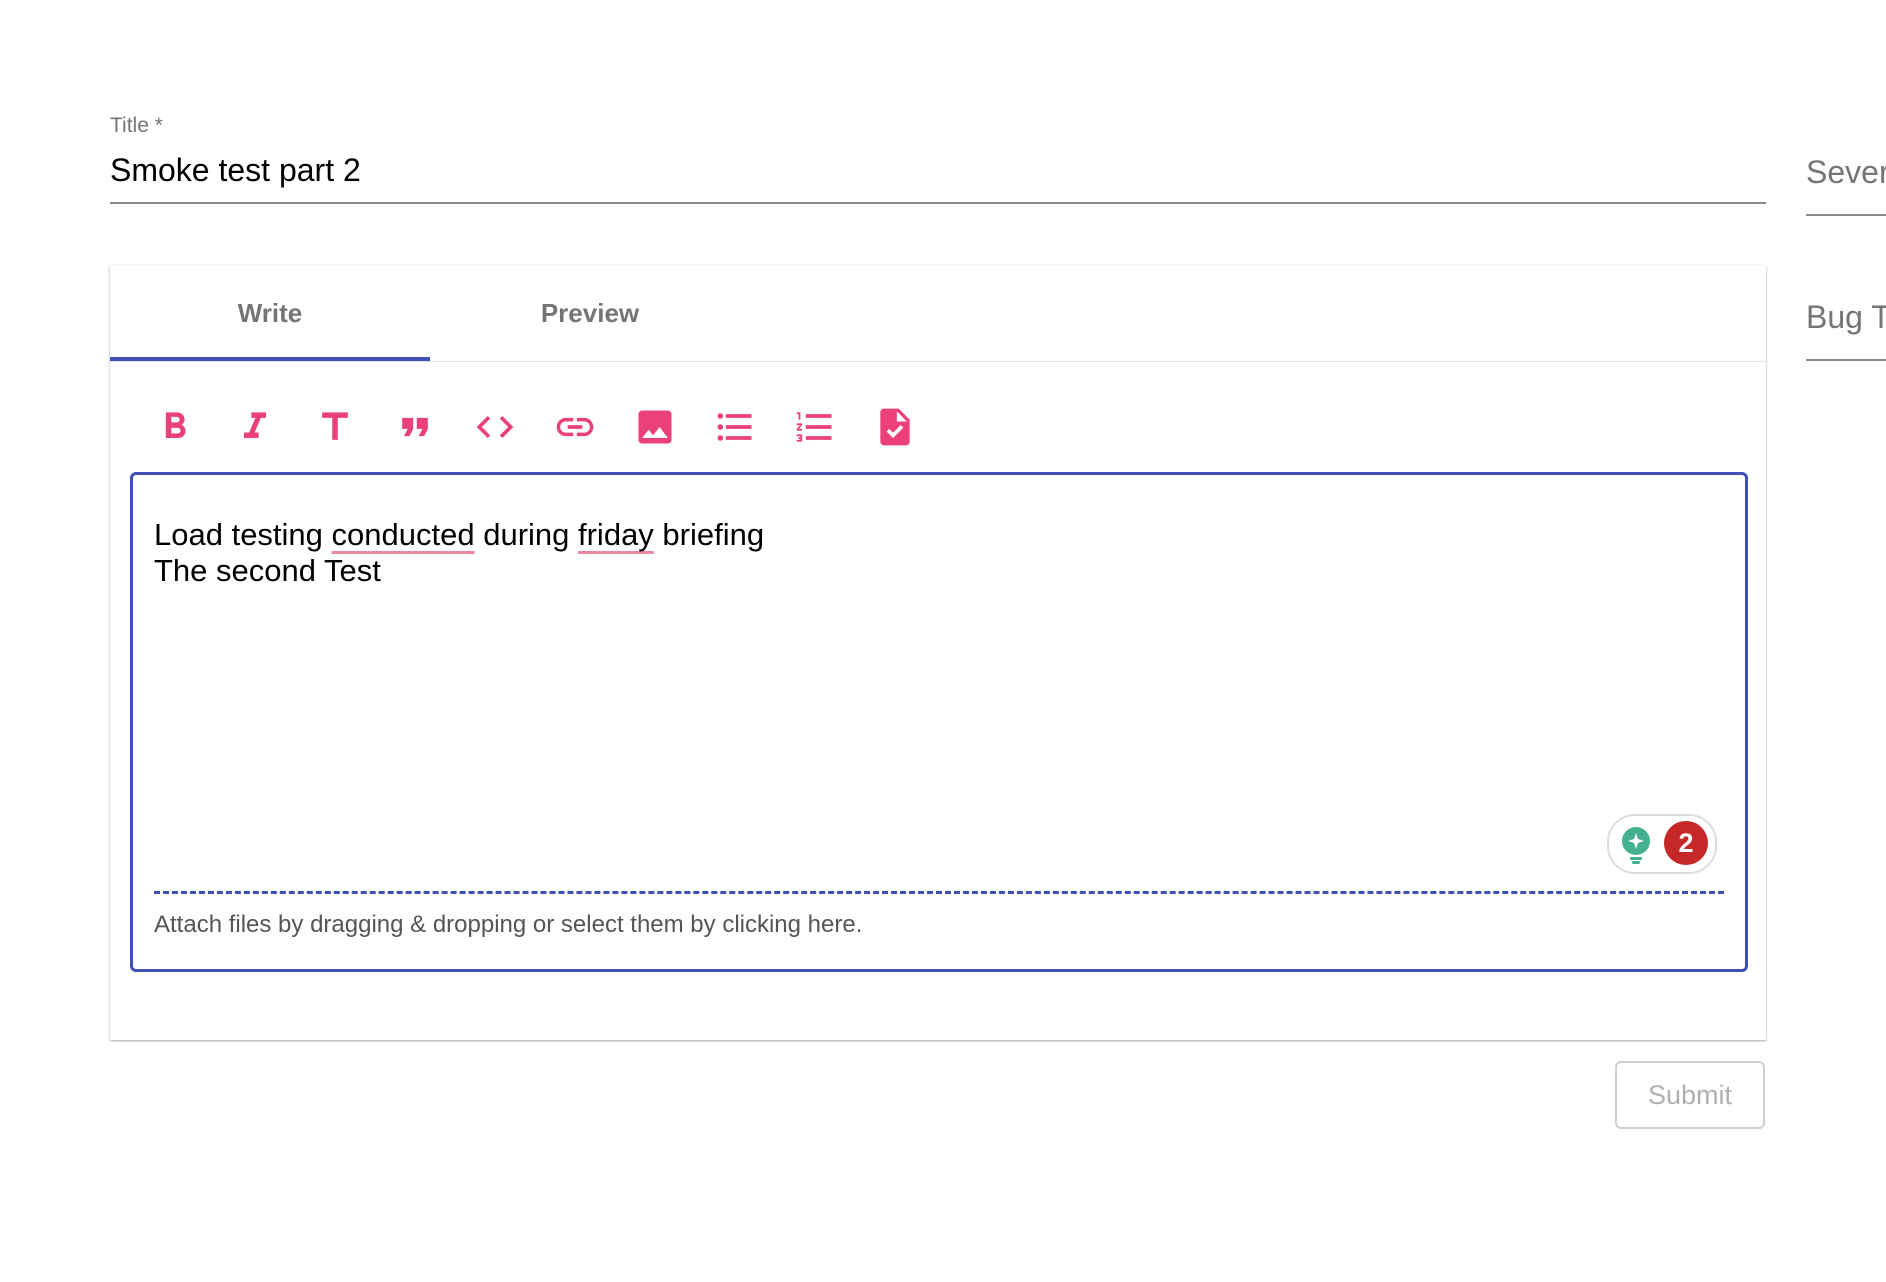 Image resolution: width=1886 pixels, height=1282 pixels. Describe the element at coordinates (1662, 844) in the screenshot. I see `grammar-checker-widget: 2` at that location.